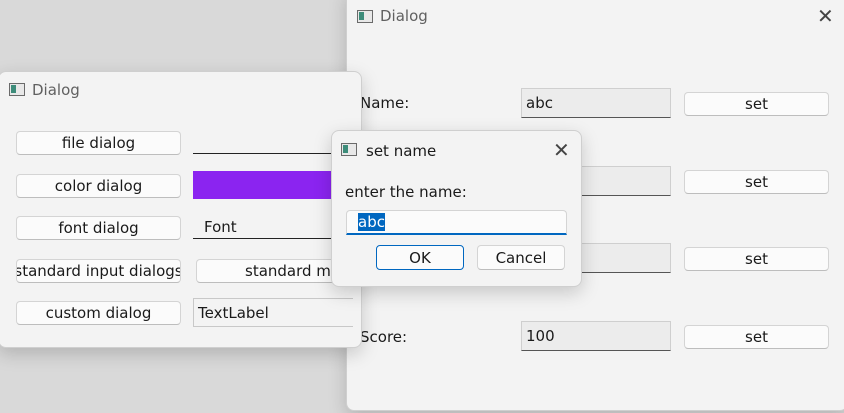 The height and width of the screenshot is (413, 844). What do you see at coordinates (420, 257) in the screenshot?
I see `ok-button: OK` at bounding box center [420, 257].